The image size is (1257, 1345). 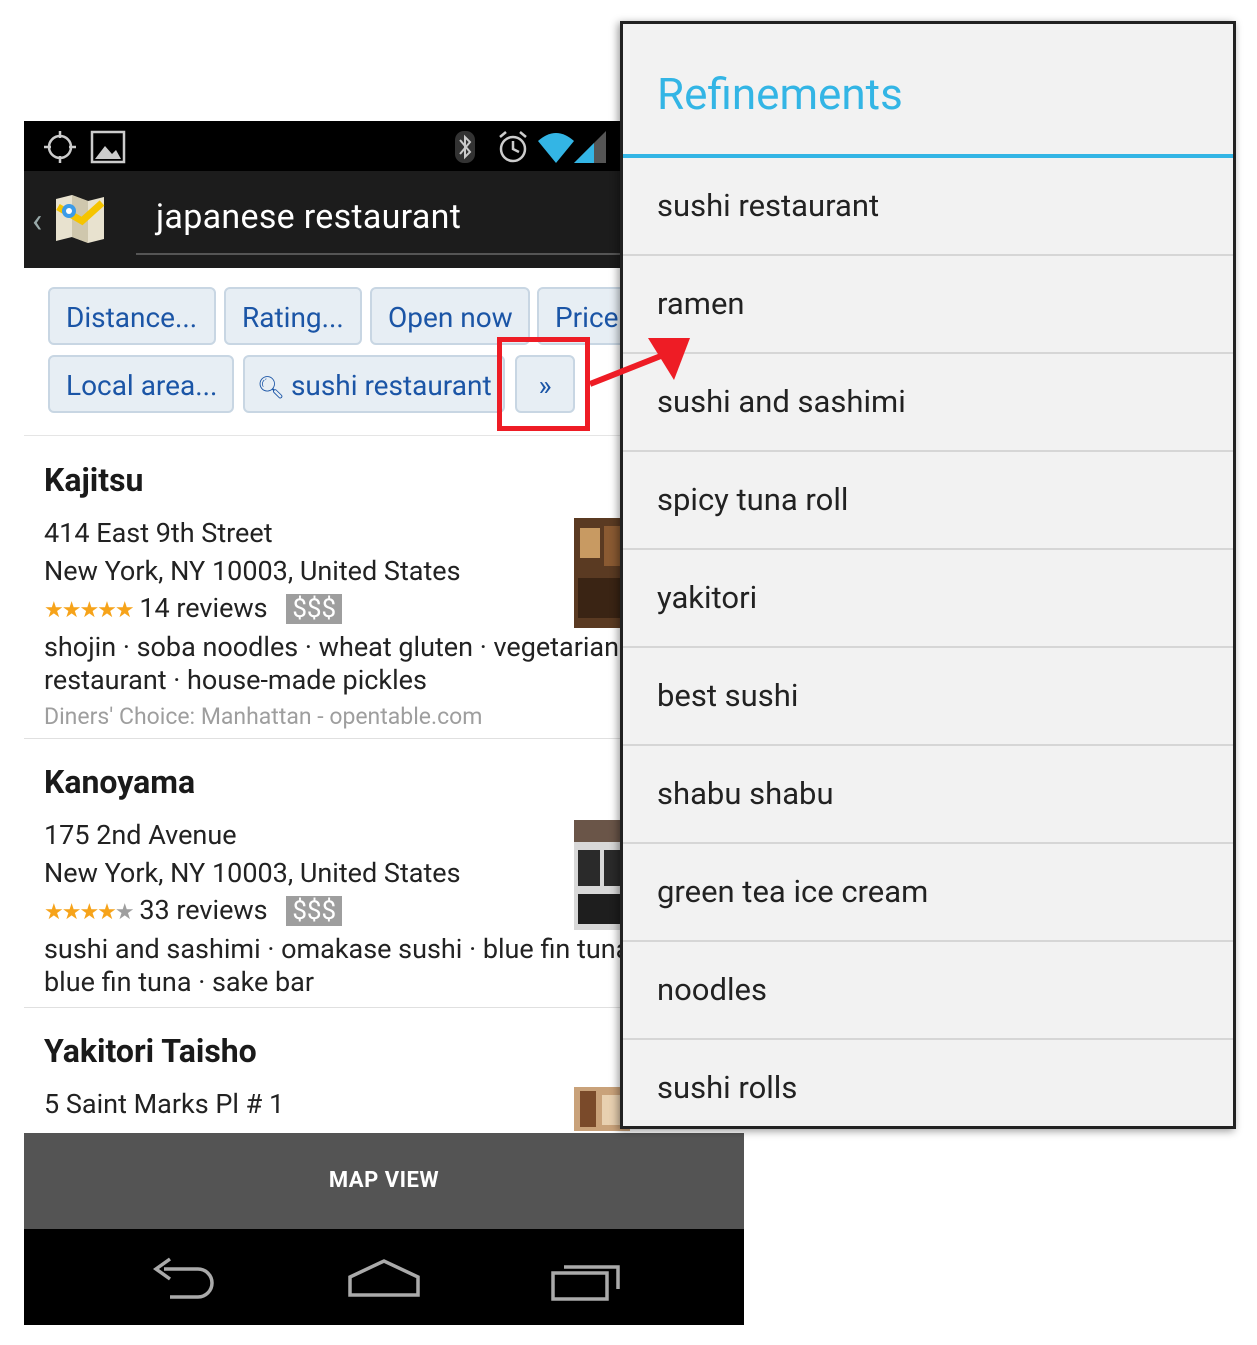 What do you see at coordinates (396, 254) in the screenshot?
I see `search-underline` at bounding box center [396, 254].